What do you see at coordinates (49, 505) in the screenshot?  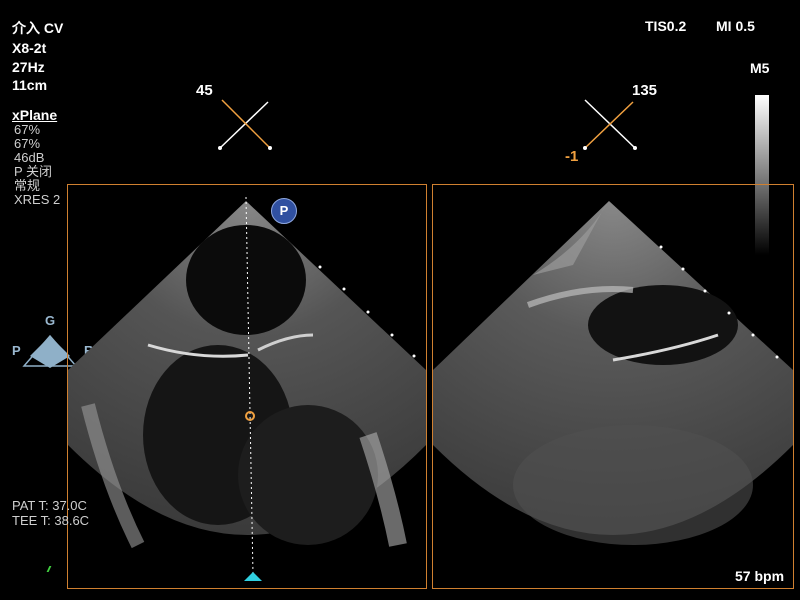 I see `patient-temp: PAT T: 37.0C` at bounding box center [49, 505].